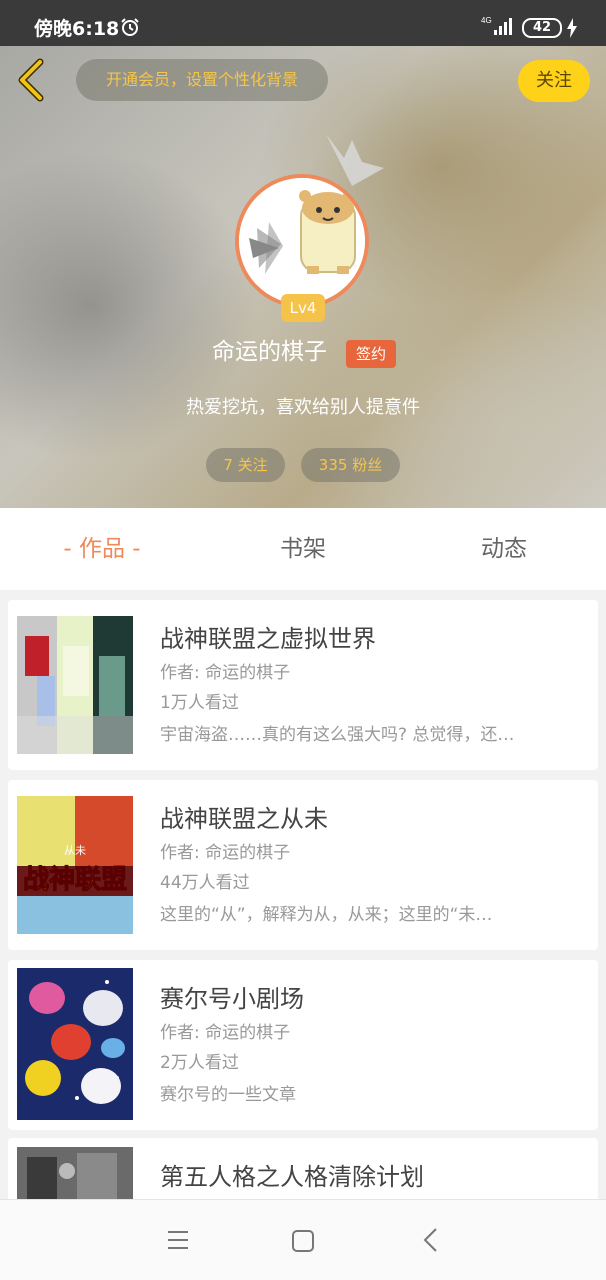 The width and height of the screenshot is (606, 1280). I want to click on svg-text: 4G, so click(486, 20).